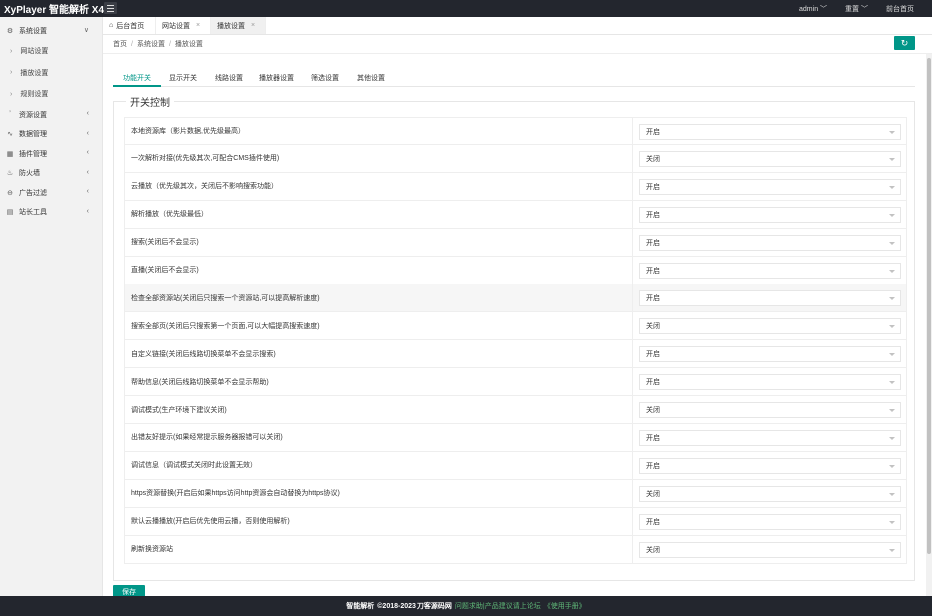  What do you see at coordinates (379, 381) in the screenshot?
I see `setting-label: 帮助信息(关闭后线路切换菜单不会显示帮助)` at bounding box center [379, 381].